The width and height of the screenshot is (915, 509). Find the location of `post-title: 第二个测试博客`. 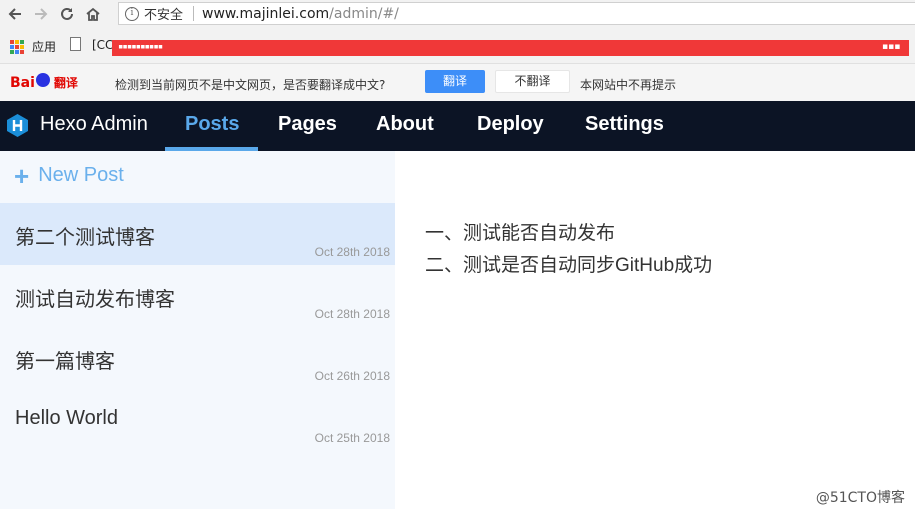

post-title: 第二个测试博客 is located at coordinates (85, 238).